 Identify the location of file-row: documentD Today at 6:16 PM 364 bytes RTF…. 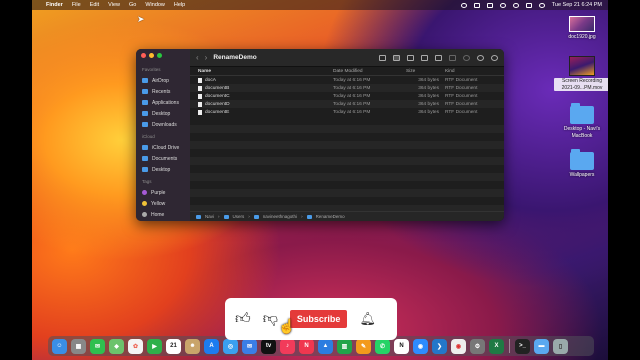
(347, 104).